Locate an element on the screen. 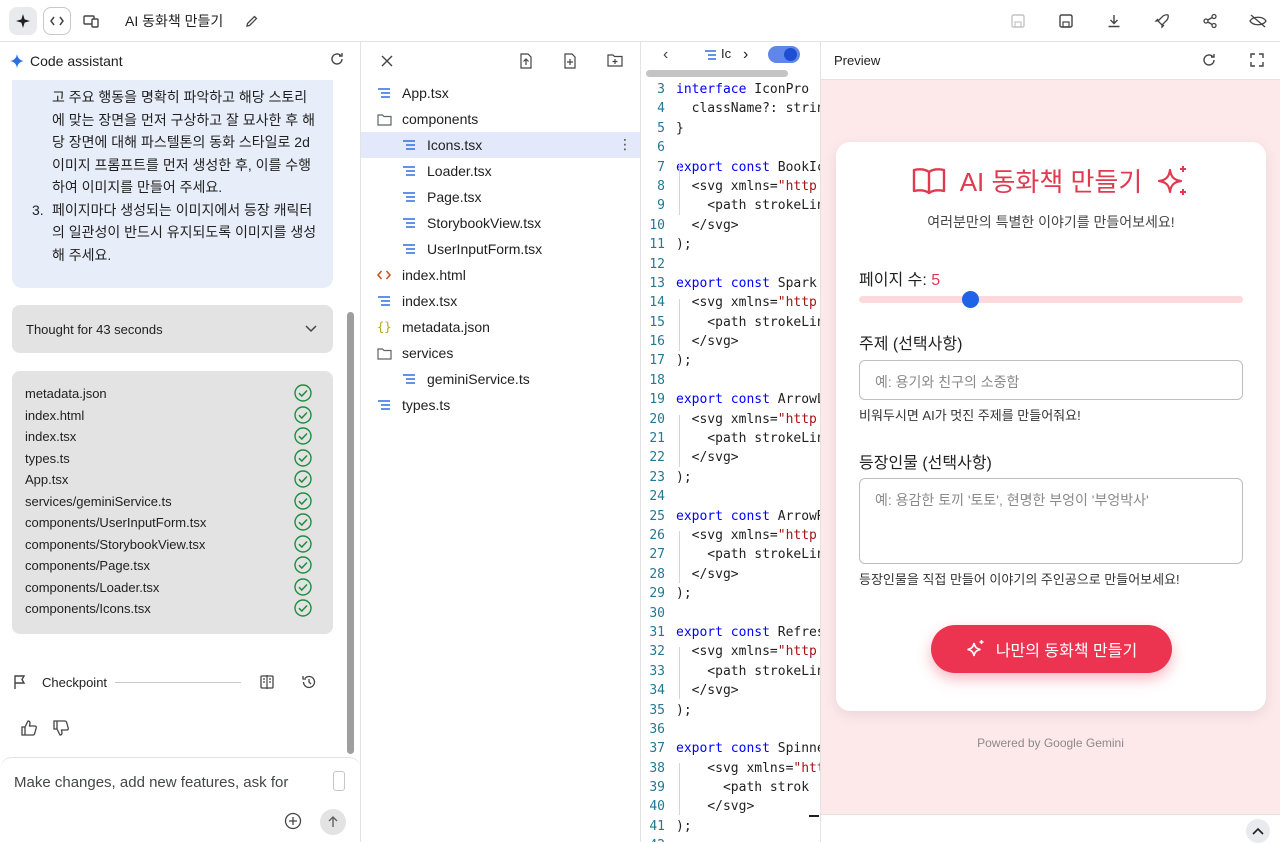 The height and width of the screenshot is (843, 1280). file-tree-item: {} metadata.json is located at coordinates (500, 327).